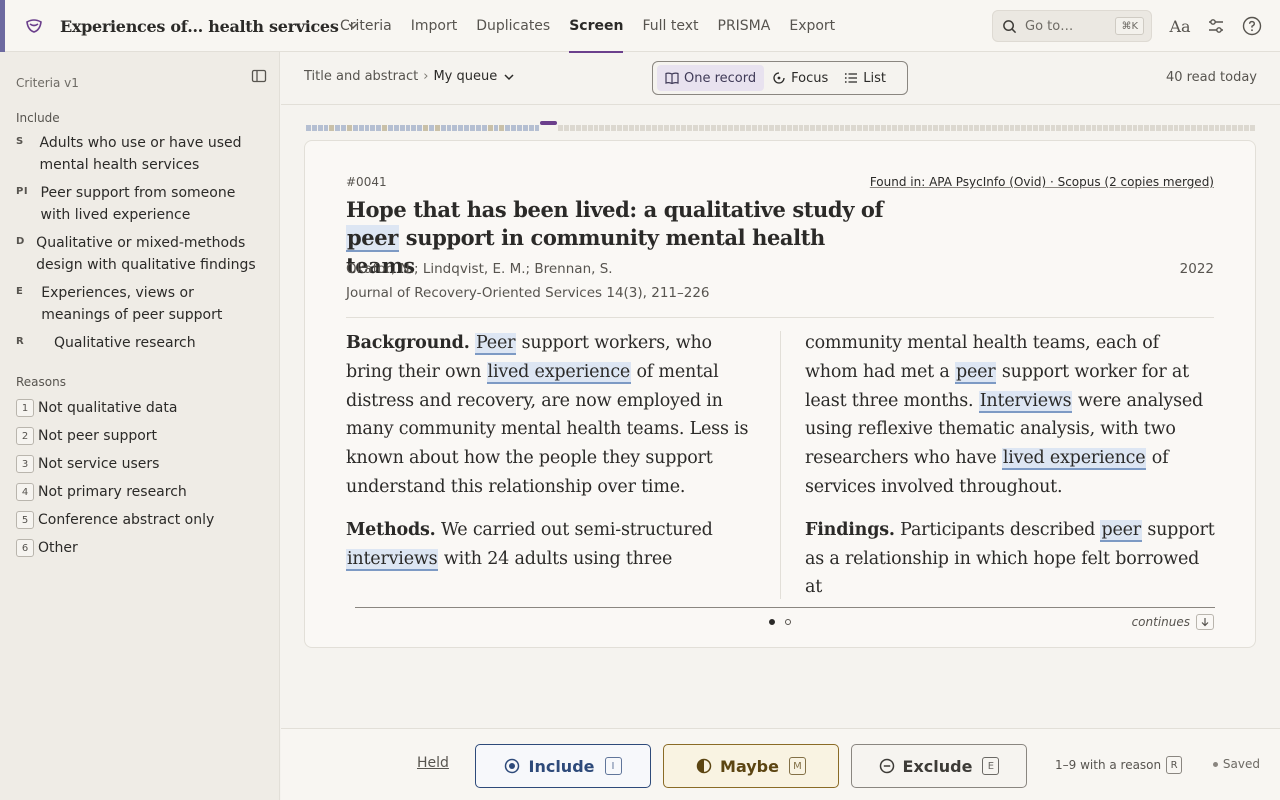 This screenshot has width=1280, height=800. Describe the element at coordinates (711, 78) in the screenshot. I see `view-one-record: One record` at that location.